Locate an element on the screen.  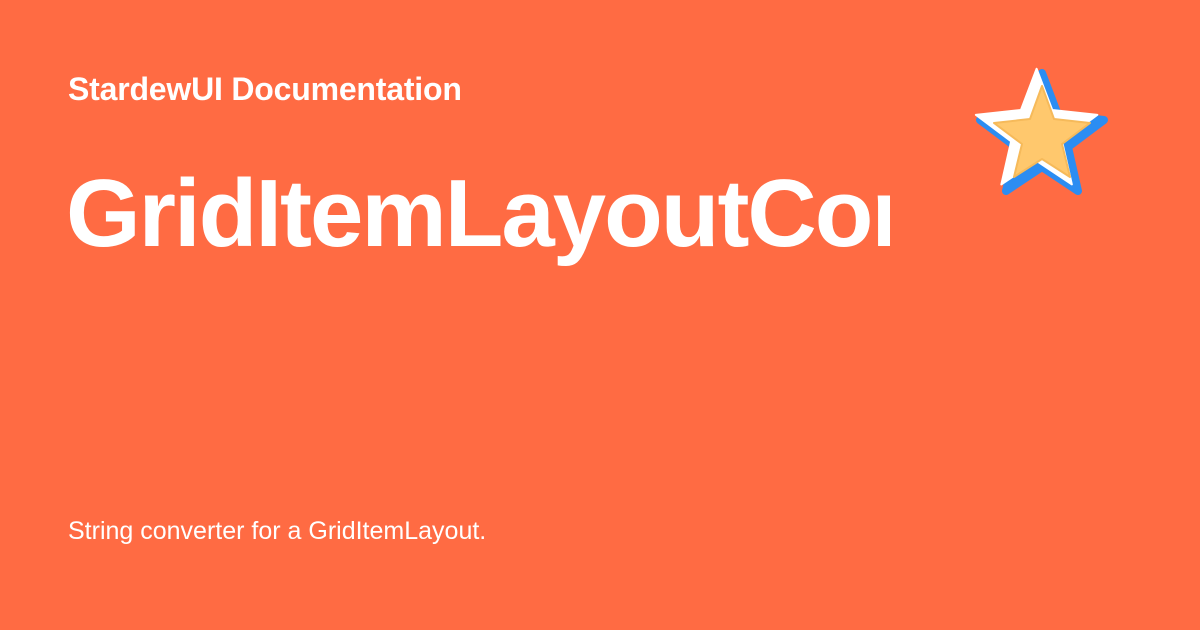
site-name: StardewUI Documentation is located at coordinates (265, 89).